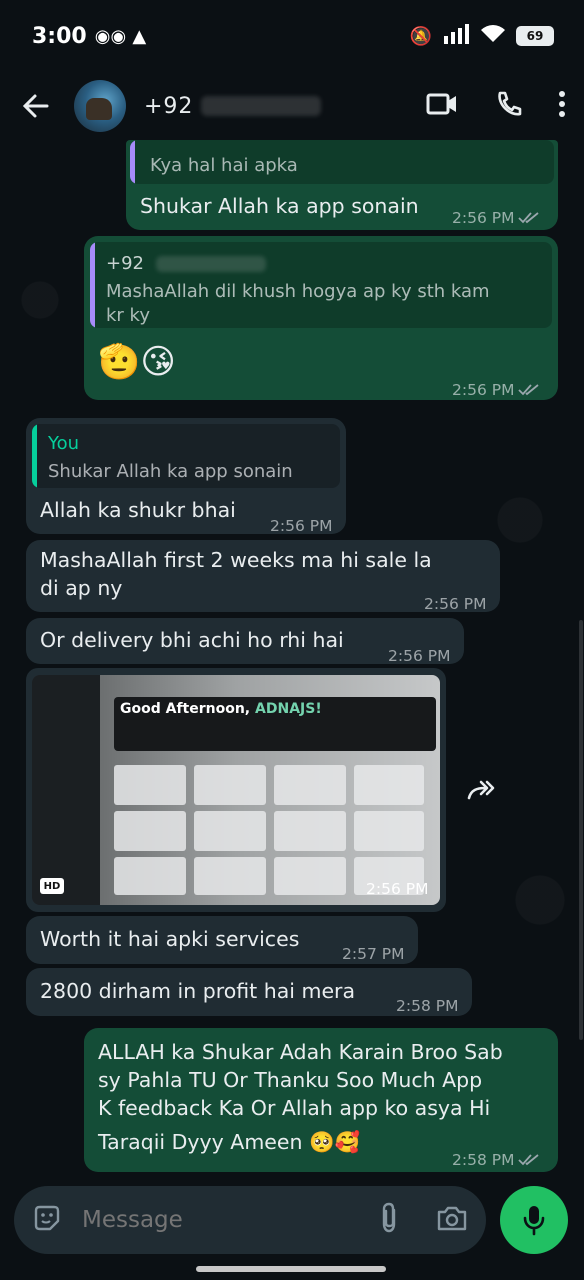 This screenshot has height=1280, width=584. Describe the element at coordinates (185, 709) in the screenshot. I see `image-greeting-text: Good Afternoon,` at that location.